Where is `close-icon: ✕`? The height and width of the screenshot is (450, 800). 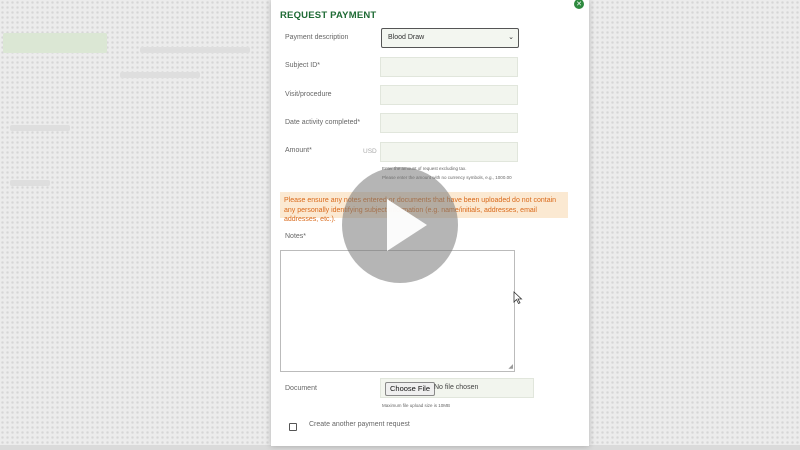 close-icon: ✕ is located at coordinates (579, 4).